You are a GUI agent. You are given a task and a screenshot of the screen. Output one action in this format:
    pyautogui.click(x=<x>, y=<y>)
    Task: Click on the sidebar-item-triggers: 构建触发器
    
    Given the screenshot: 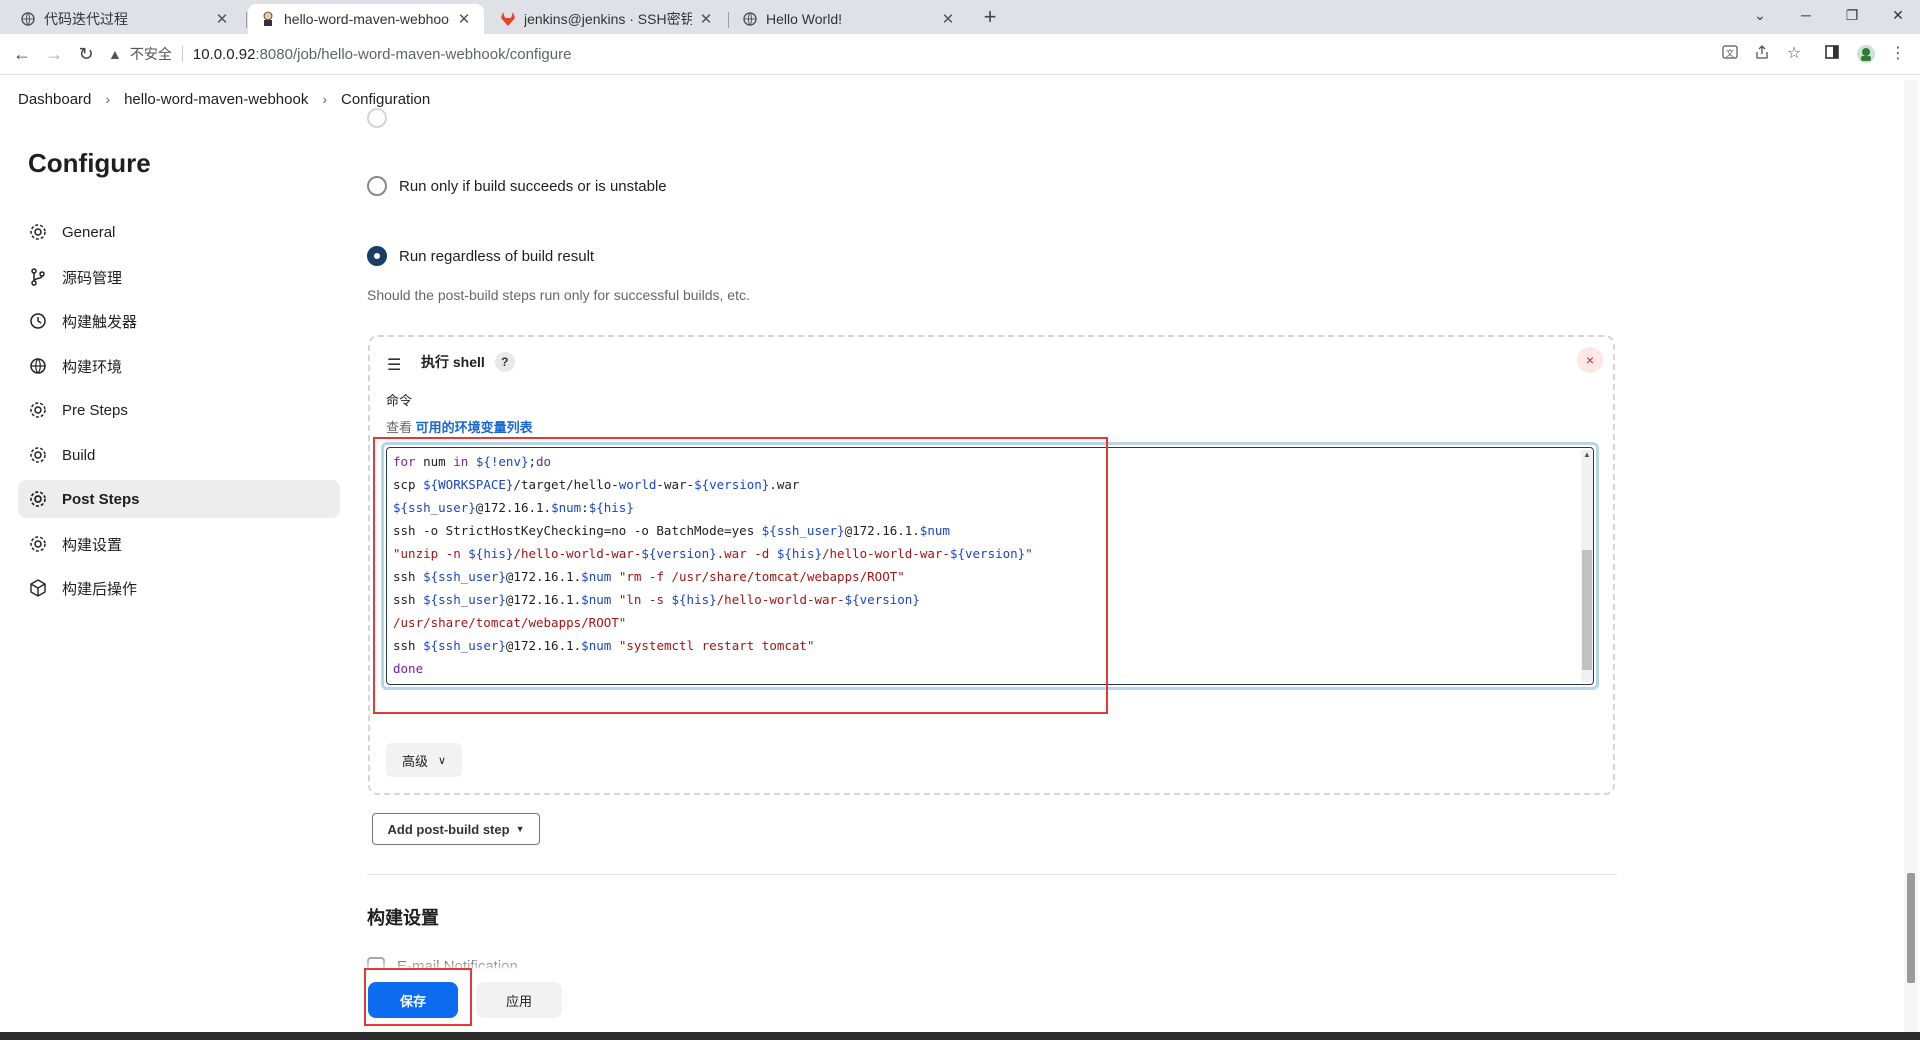 What is the action you would take?
    pyautogui.click(x=179, y=321)
    